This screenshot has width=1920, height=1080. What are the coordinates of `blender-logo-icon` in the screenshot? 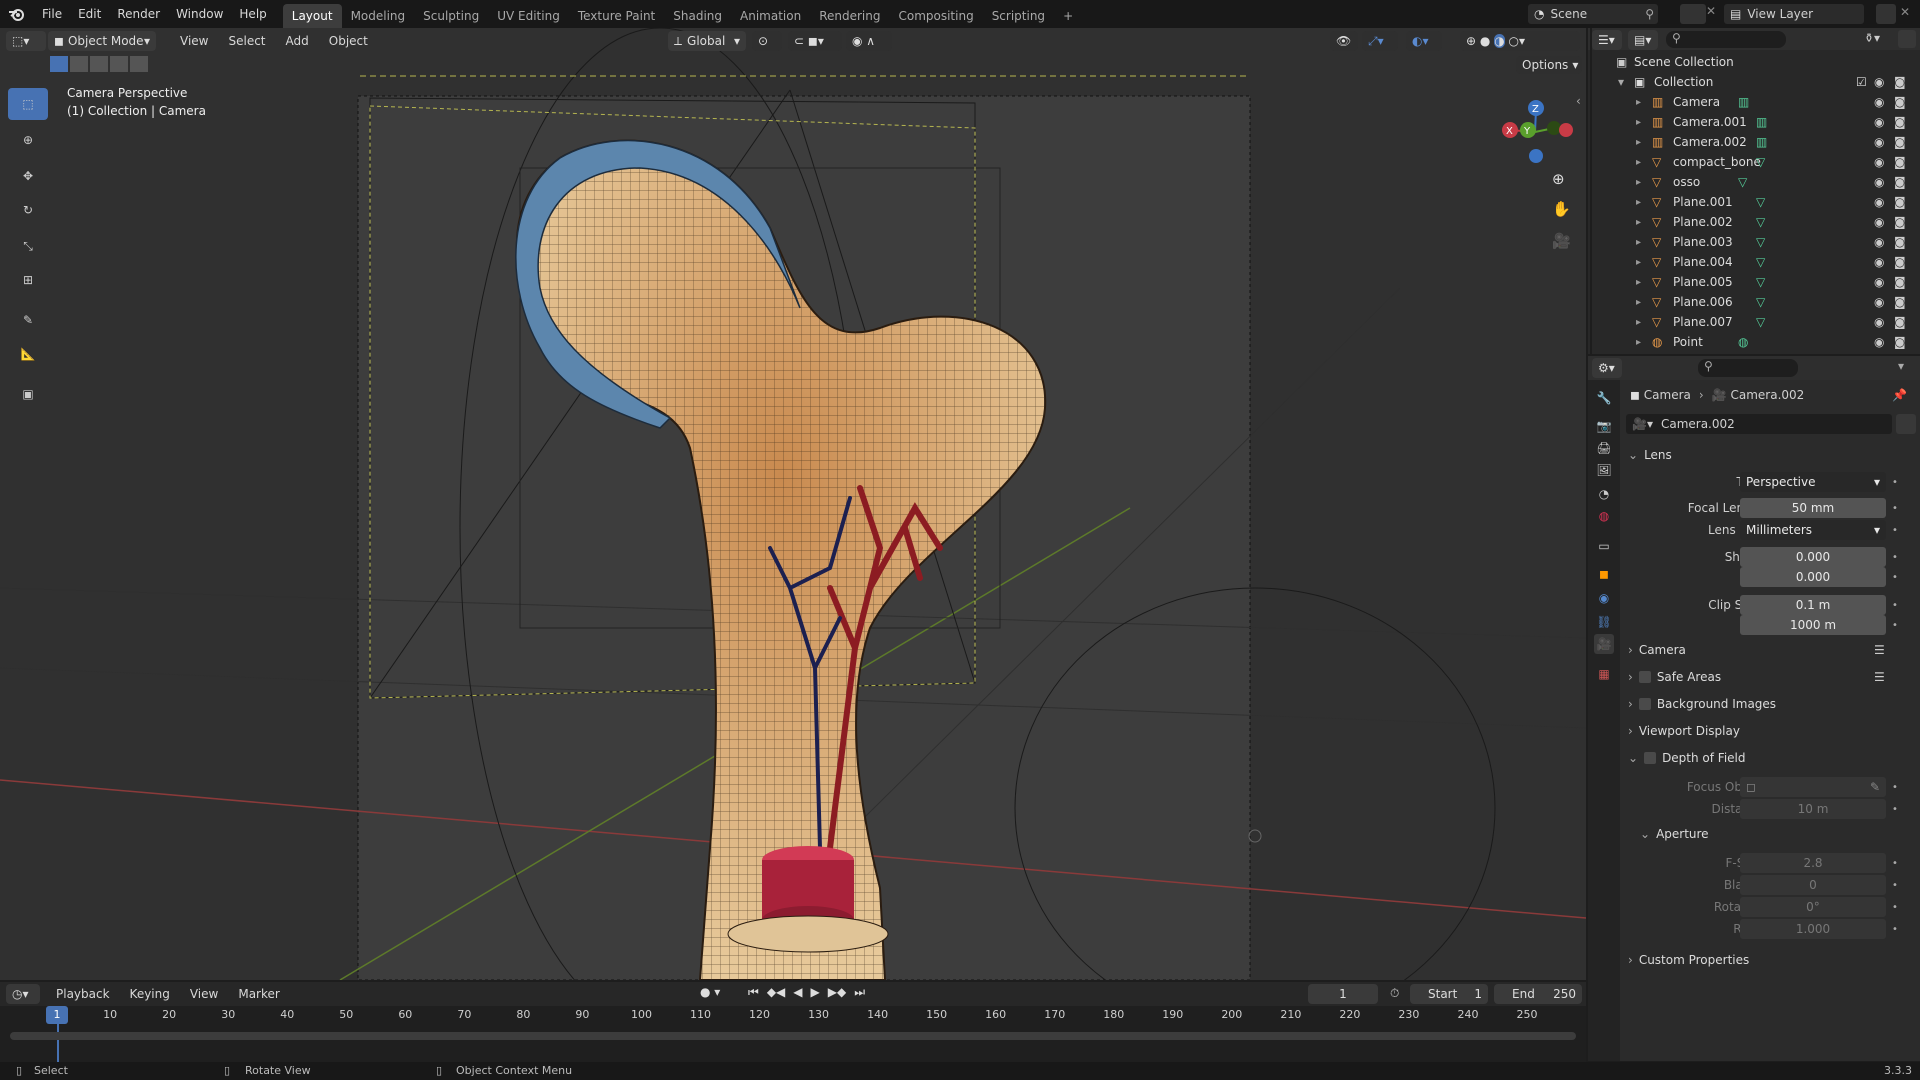 It's located at (17, 14).